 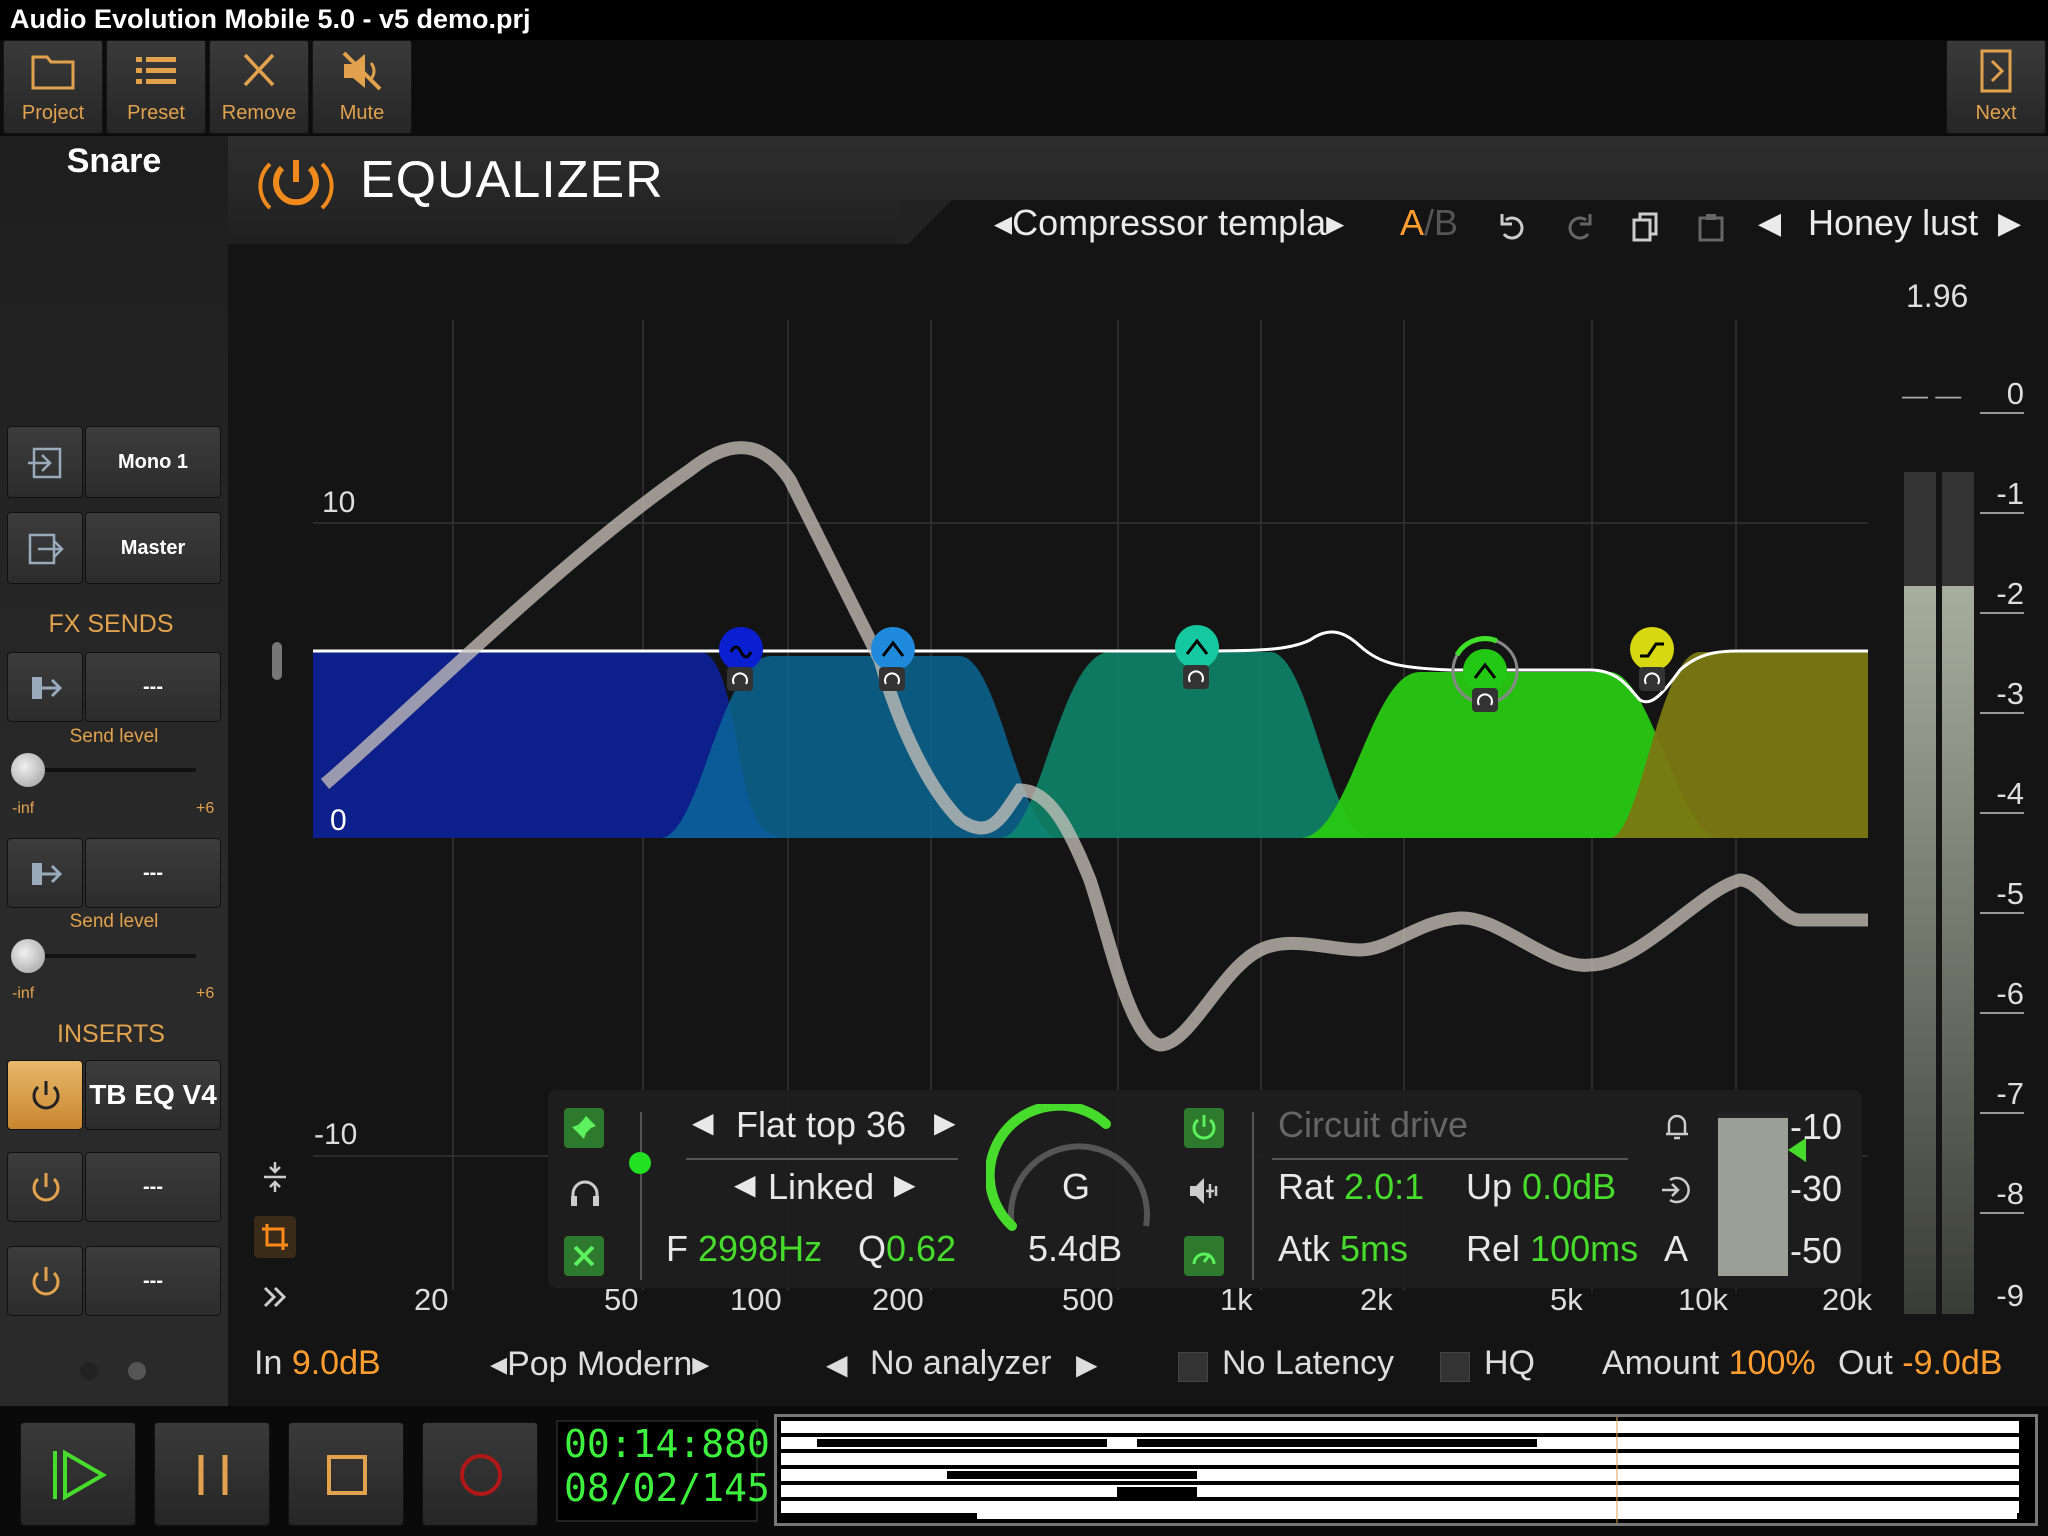 I want to click on play-button, so click(x=78, y=1474).